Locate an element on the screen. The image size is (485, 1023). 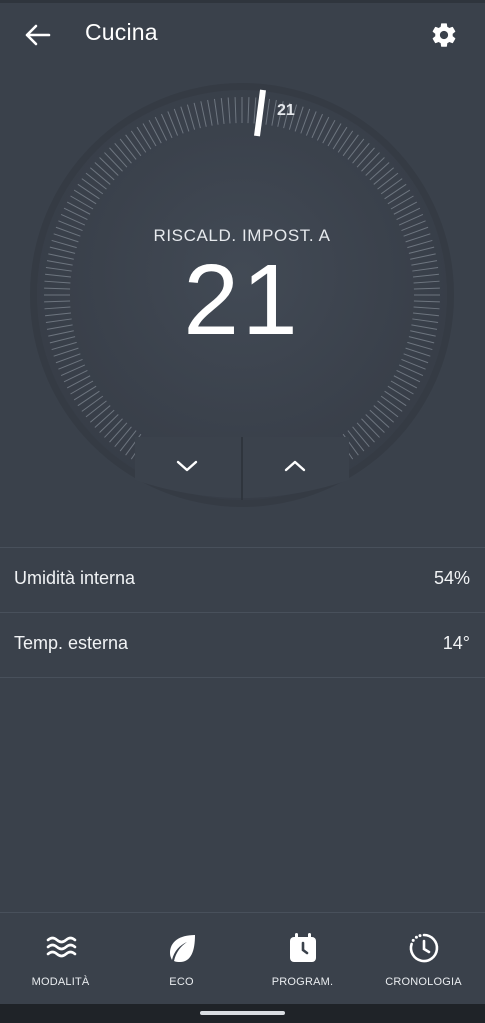
increase-temperature-button is located at coordinates (296, 469).